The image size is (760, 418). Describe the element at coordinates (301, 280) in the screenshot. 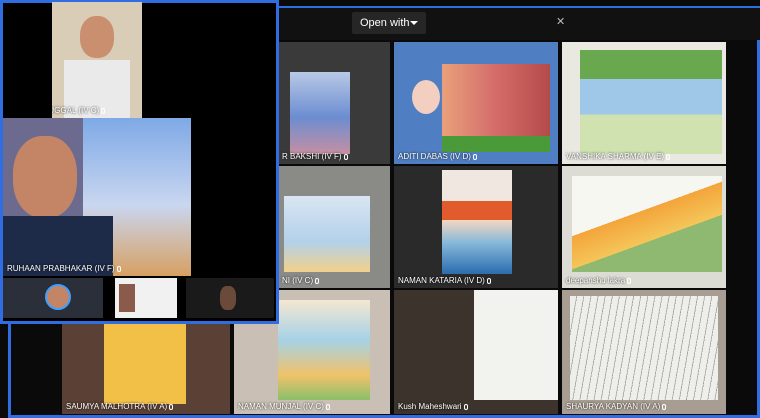

I see `participant-name: NI (IV C)` at that location.